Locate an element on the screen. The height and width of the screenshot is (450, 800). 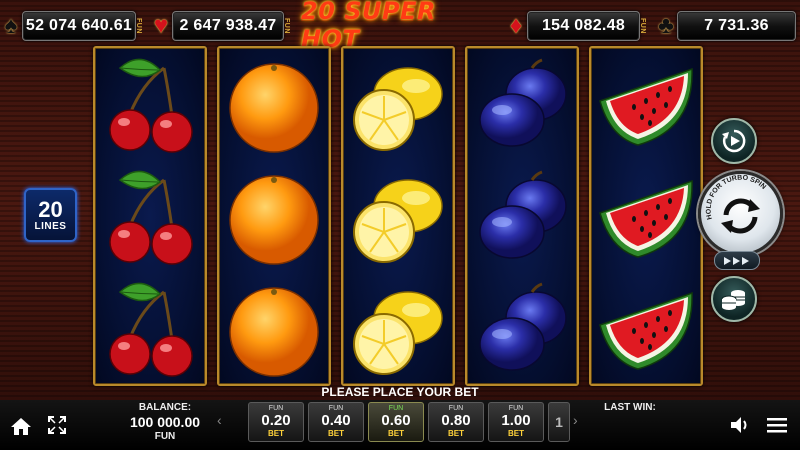
bet-value: 0.40 is located at coordinates (336, 420).